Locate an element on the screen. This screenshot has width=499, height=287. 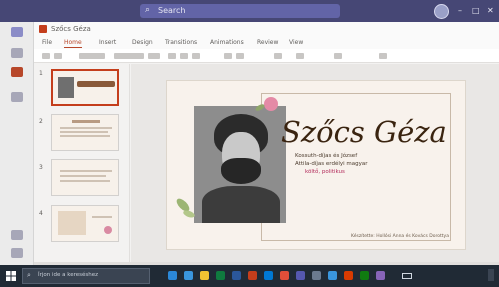
shapes-icon is located at coordinates (278, 56).